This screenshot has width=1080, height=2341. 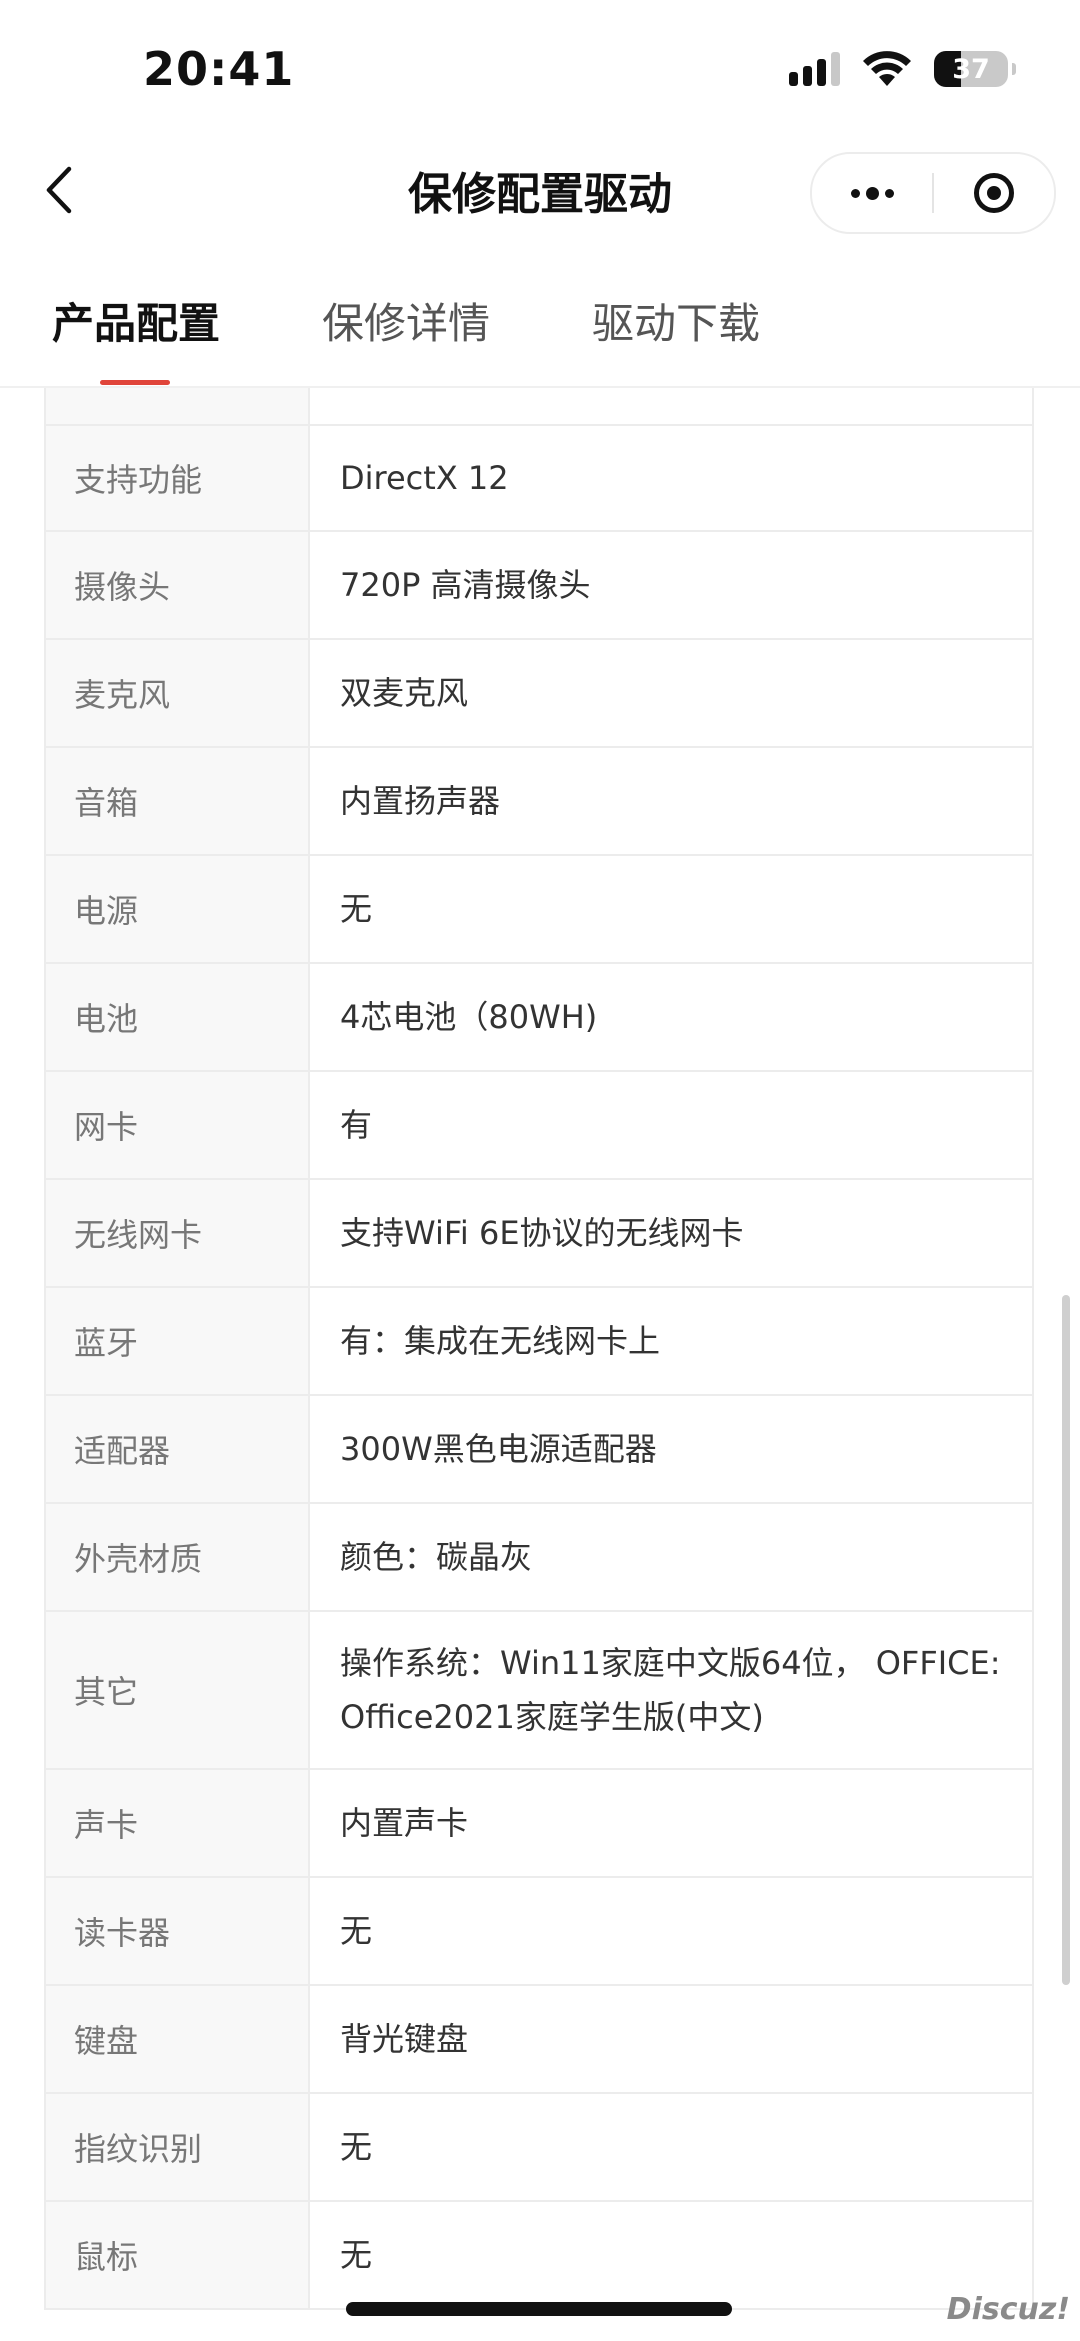 I want to click on spec-value: 300W黑色电源适配器, so click(x=498, y=1449).